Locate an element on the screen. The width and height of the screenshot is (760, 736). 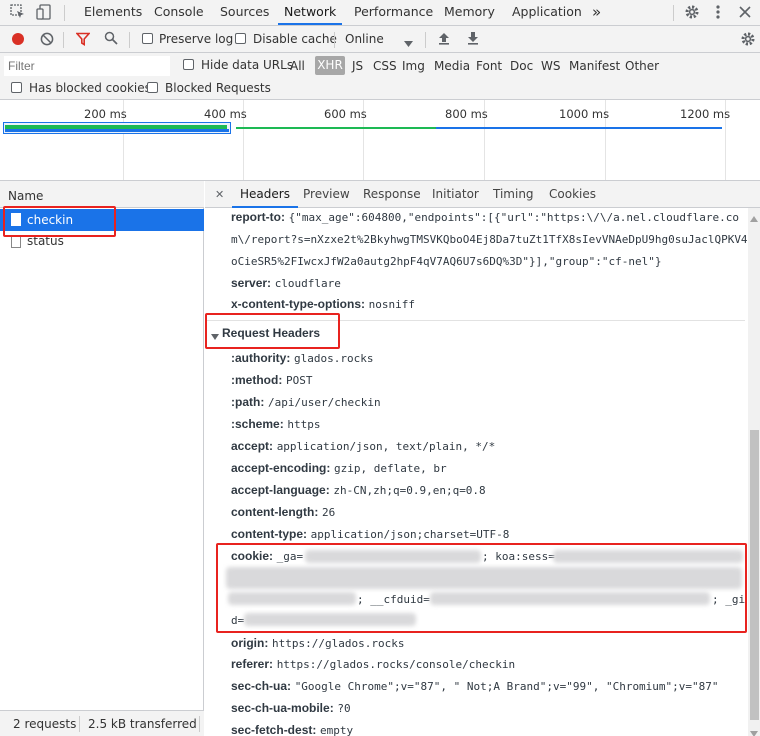
header-key: content-type: is located at coordinates (269, 534).